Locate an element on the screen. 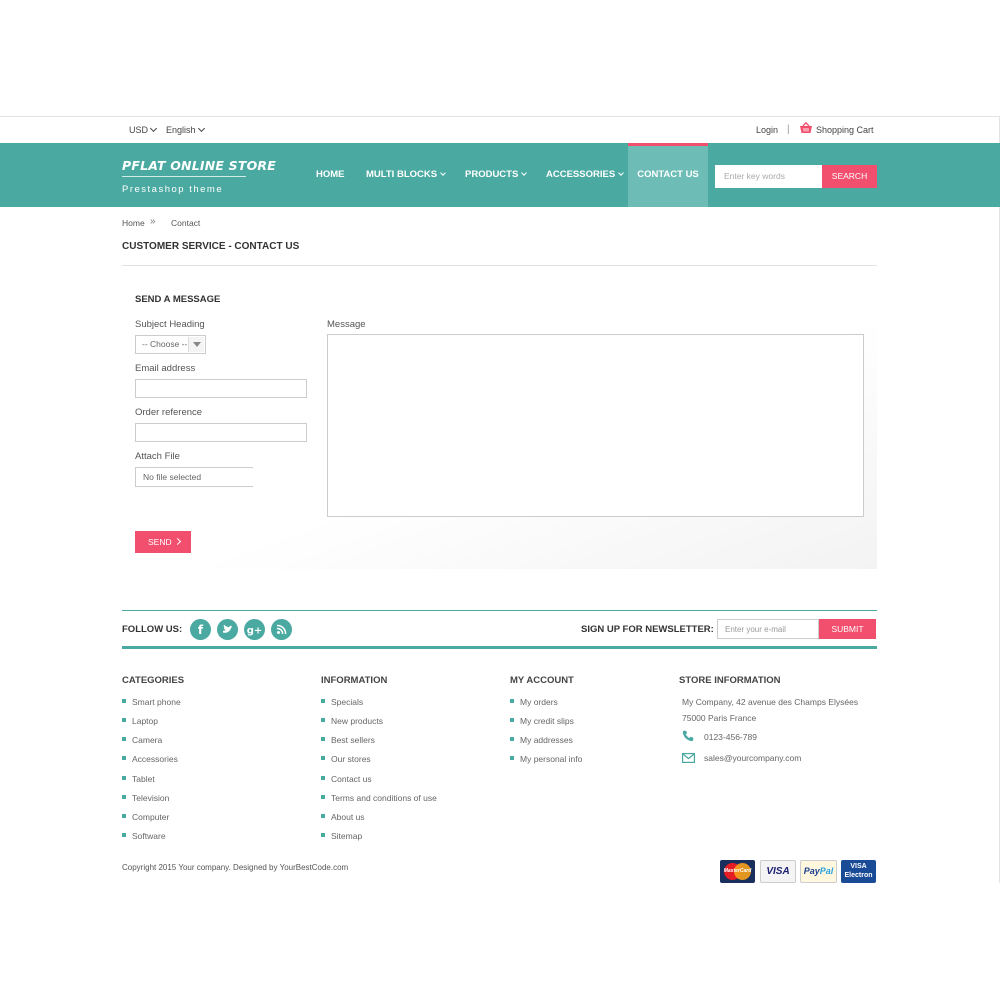  nav-contact-us-label: CONTACT US is located at coordinates (668, 174).